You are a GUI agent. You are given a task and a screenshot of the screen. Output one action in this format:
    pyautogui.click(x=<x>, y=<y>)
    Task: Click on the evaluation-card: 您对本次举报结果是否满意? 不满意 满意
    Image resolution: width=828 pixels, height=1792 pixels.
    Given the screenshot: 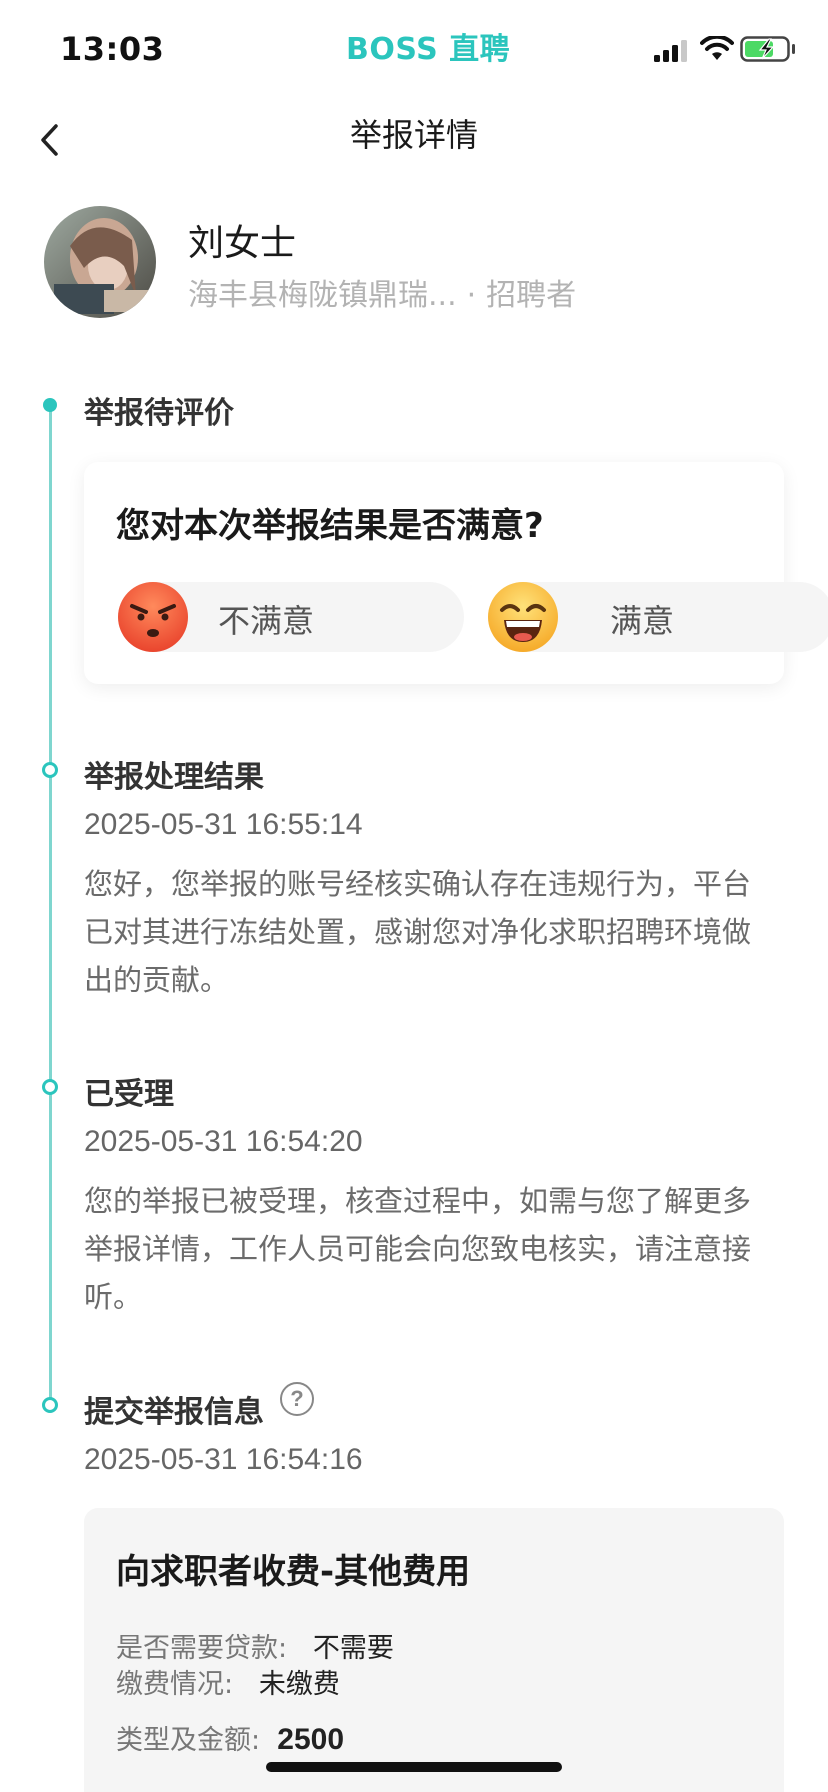 What is the action you would take?
    pyautogui.click(x=456, y=573)
    